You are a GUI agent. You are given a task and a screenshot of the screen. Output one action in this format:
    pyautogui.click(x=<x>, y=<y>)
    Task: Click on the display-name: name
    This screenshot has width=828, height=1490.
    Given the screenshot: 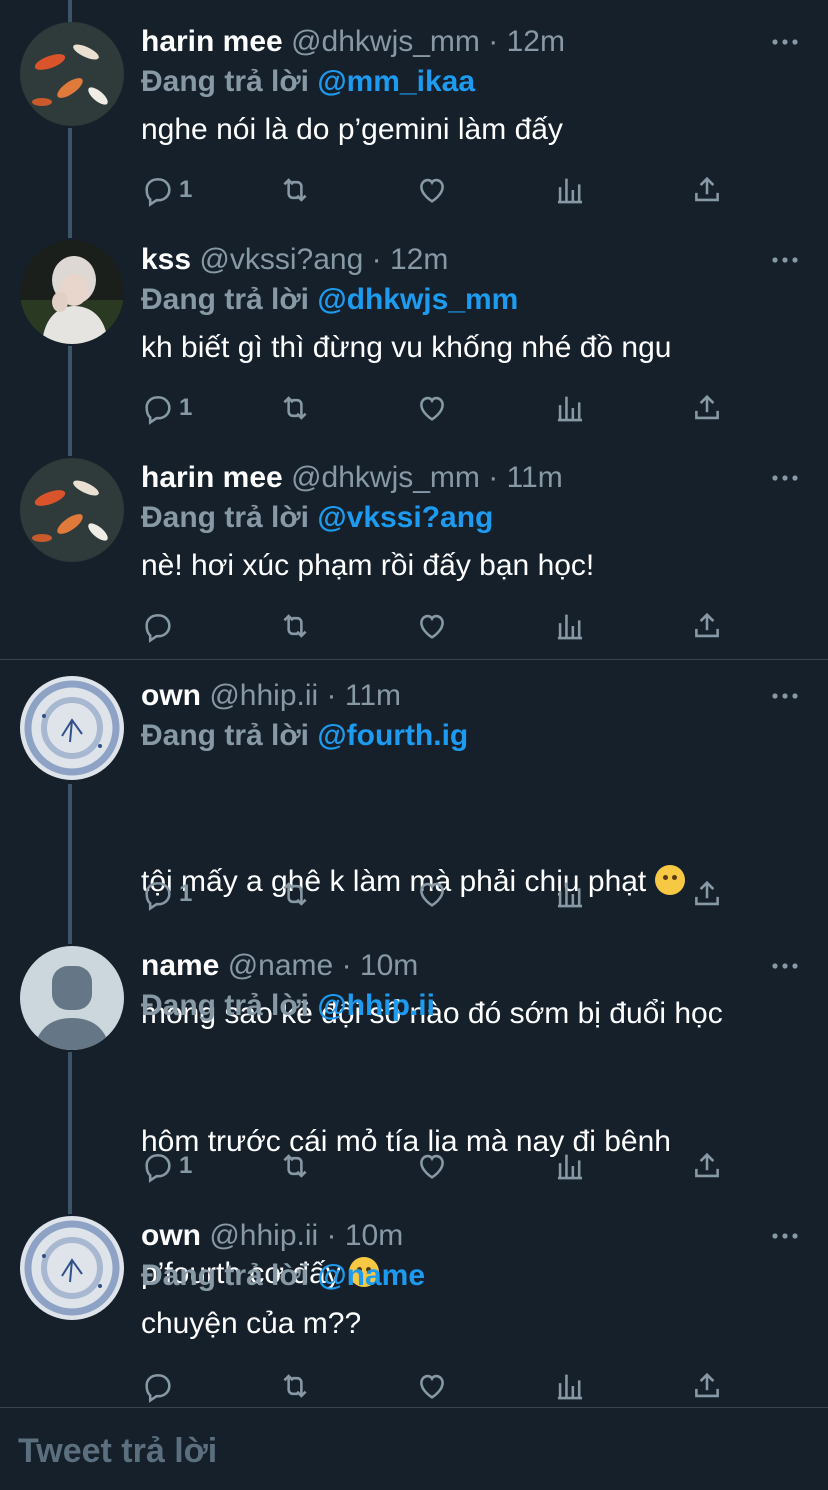 What is the action you would take?
    pyautogui.click(x=180, y=965)
    